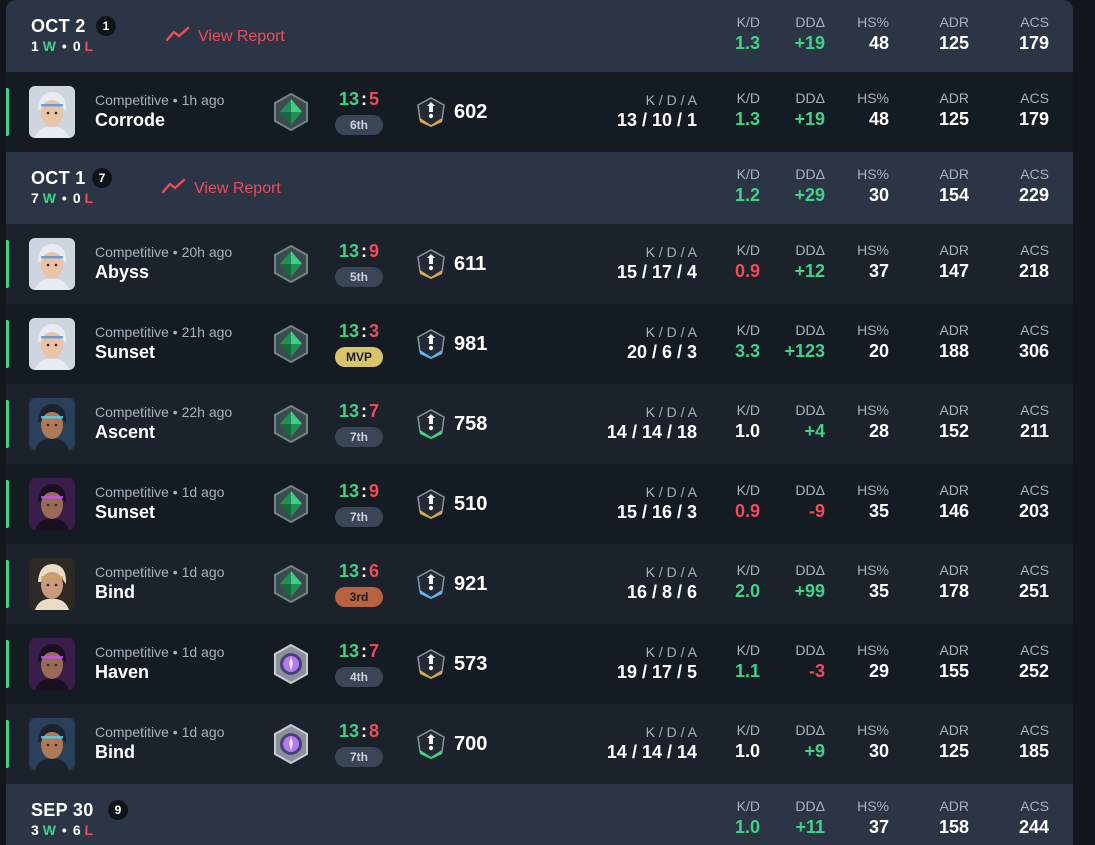 The image size is (1095, 845). What do you see at coordinates (125, 512) in the screenshot?
I see `map-name: Sunset` at bounding box center [125, 512].